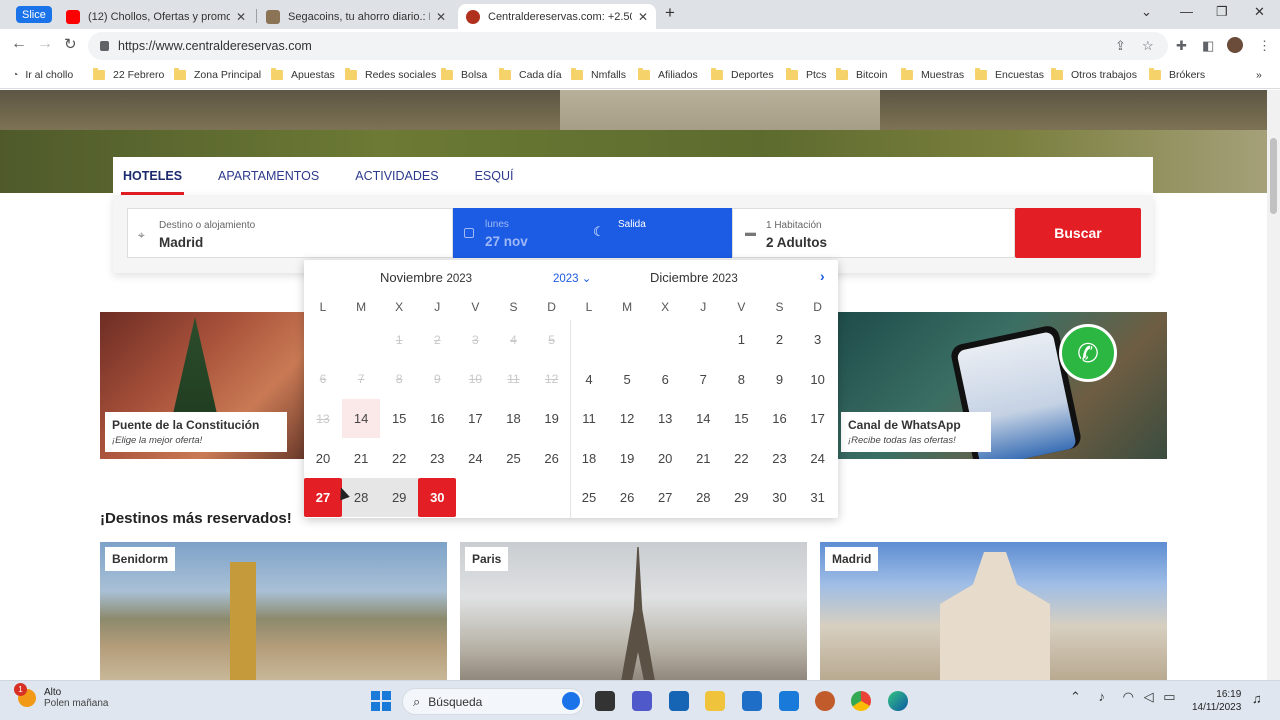 The image size is (1280, 720). What do you see at coordinates (19, 44) in the screenshot?
I see `back-arrow-icon: ←` at bounding box center [19, 44].